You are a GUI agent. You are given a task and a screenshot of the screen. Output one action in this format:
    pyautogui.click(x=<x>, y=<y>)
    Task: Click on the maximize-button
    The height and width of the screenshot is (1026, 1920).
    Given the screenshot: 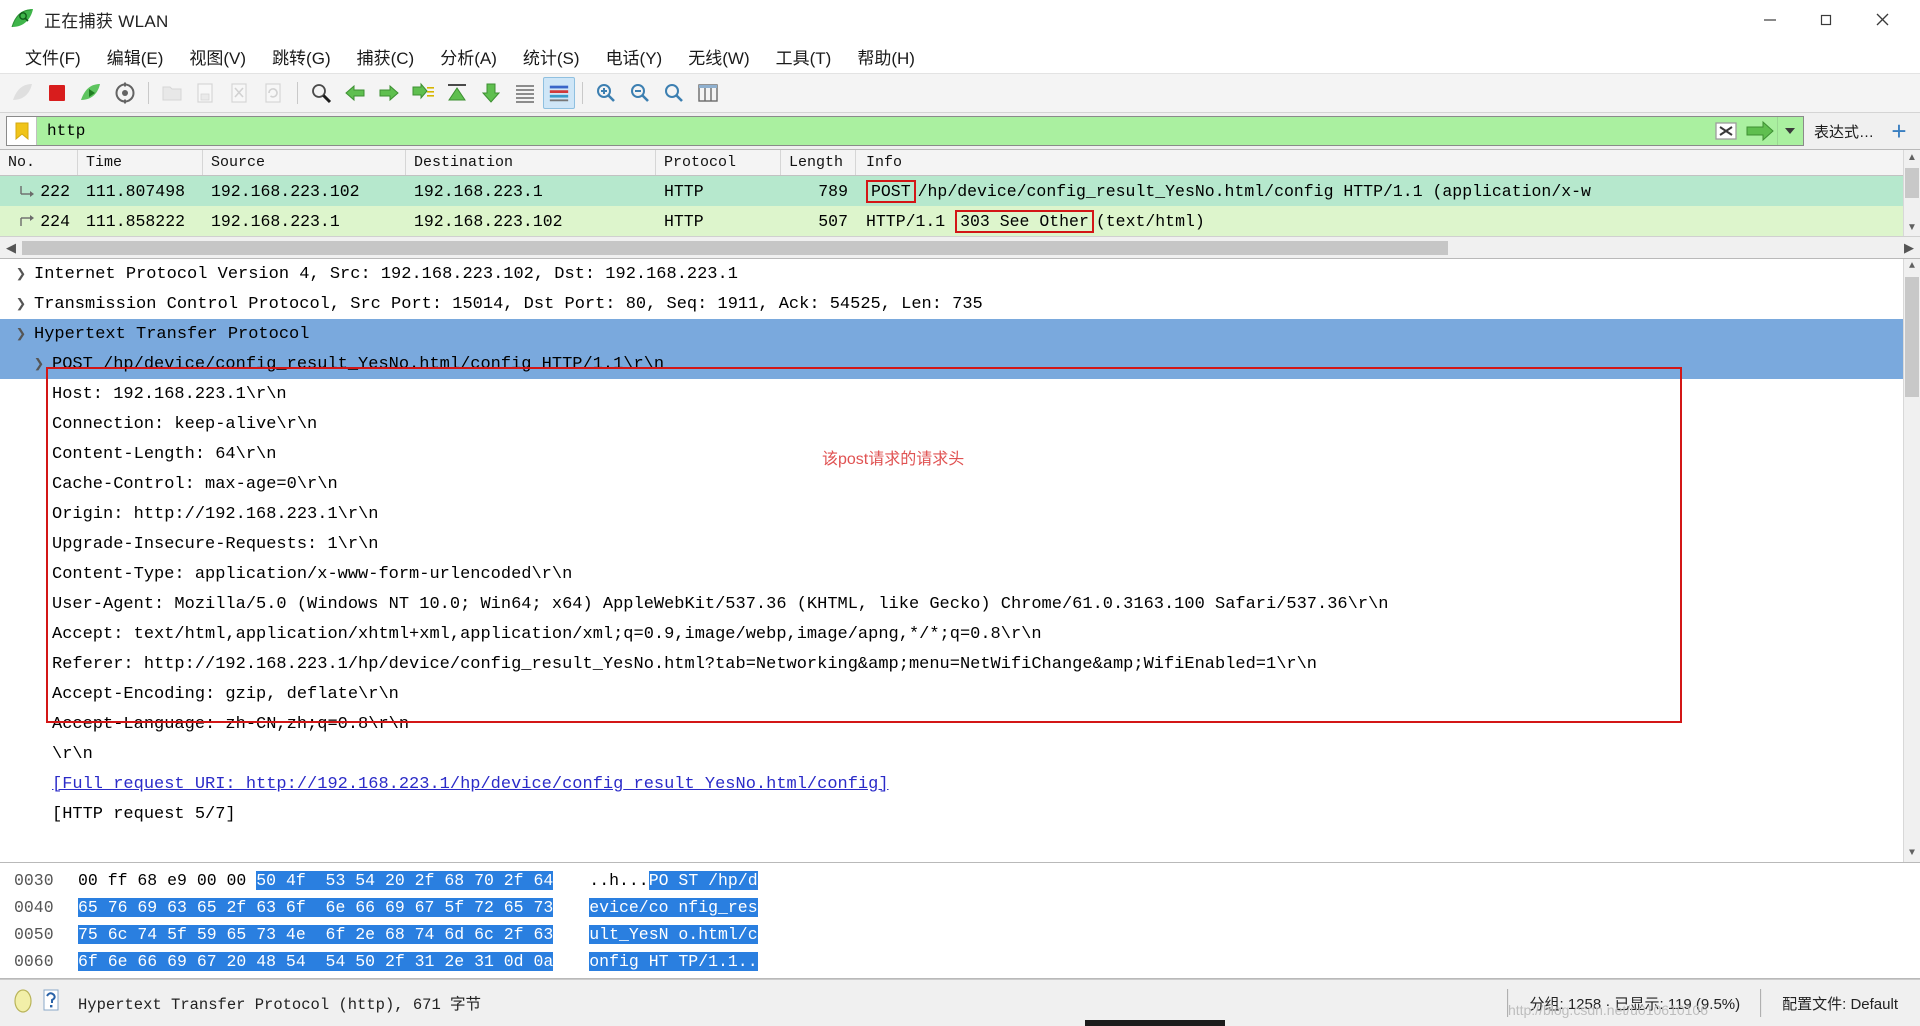 What is the action you would take?
    pyautogui.click(x=1826, y=20)
    